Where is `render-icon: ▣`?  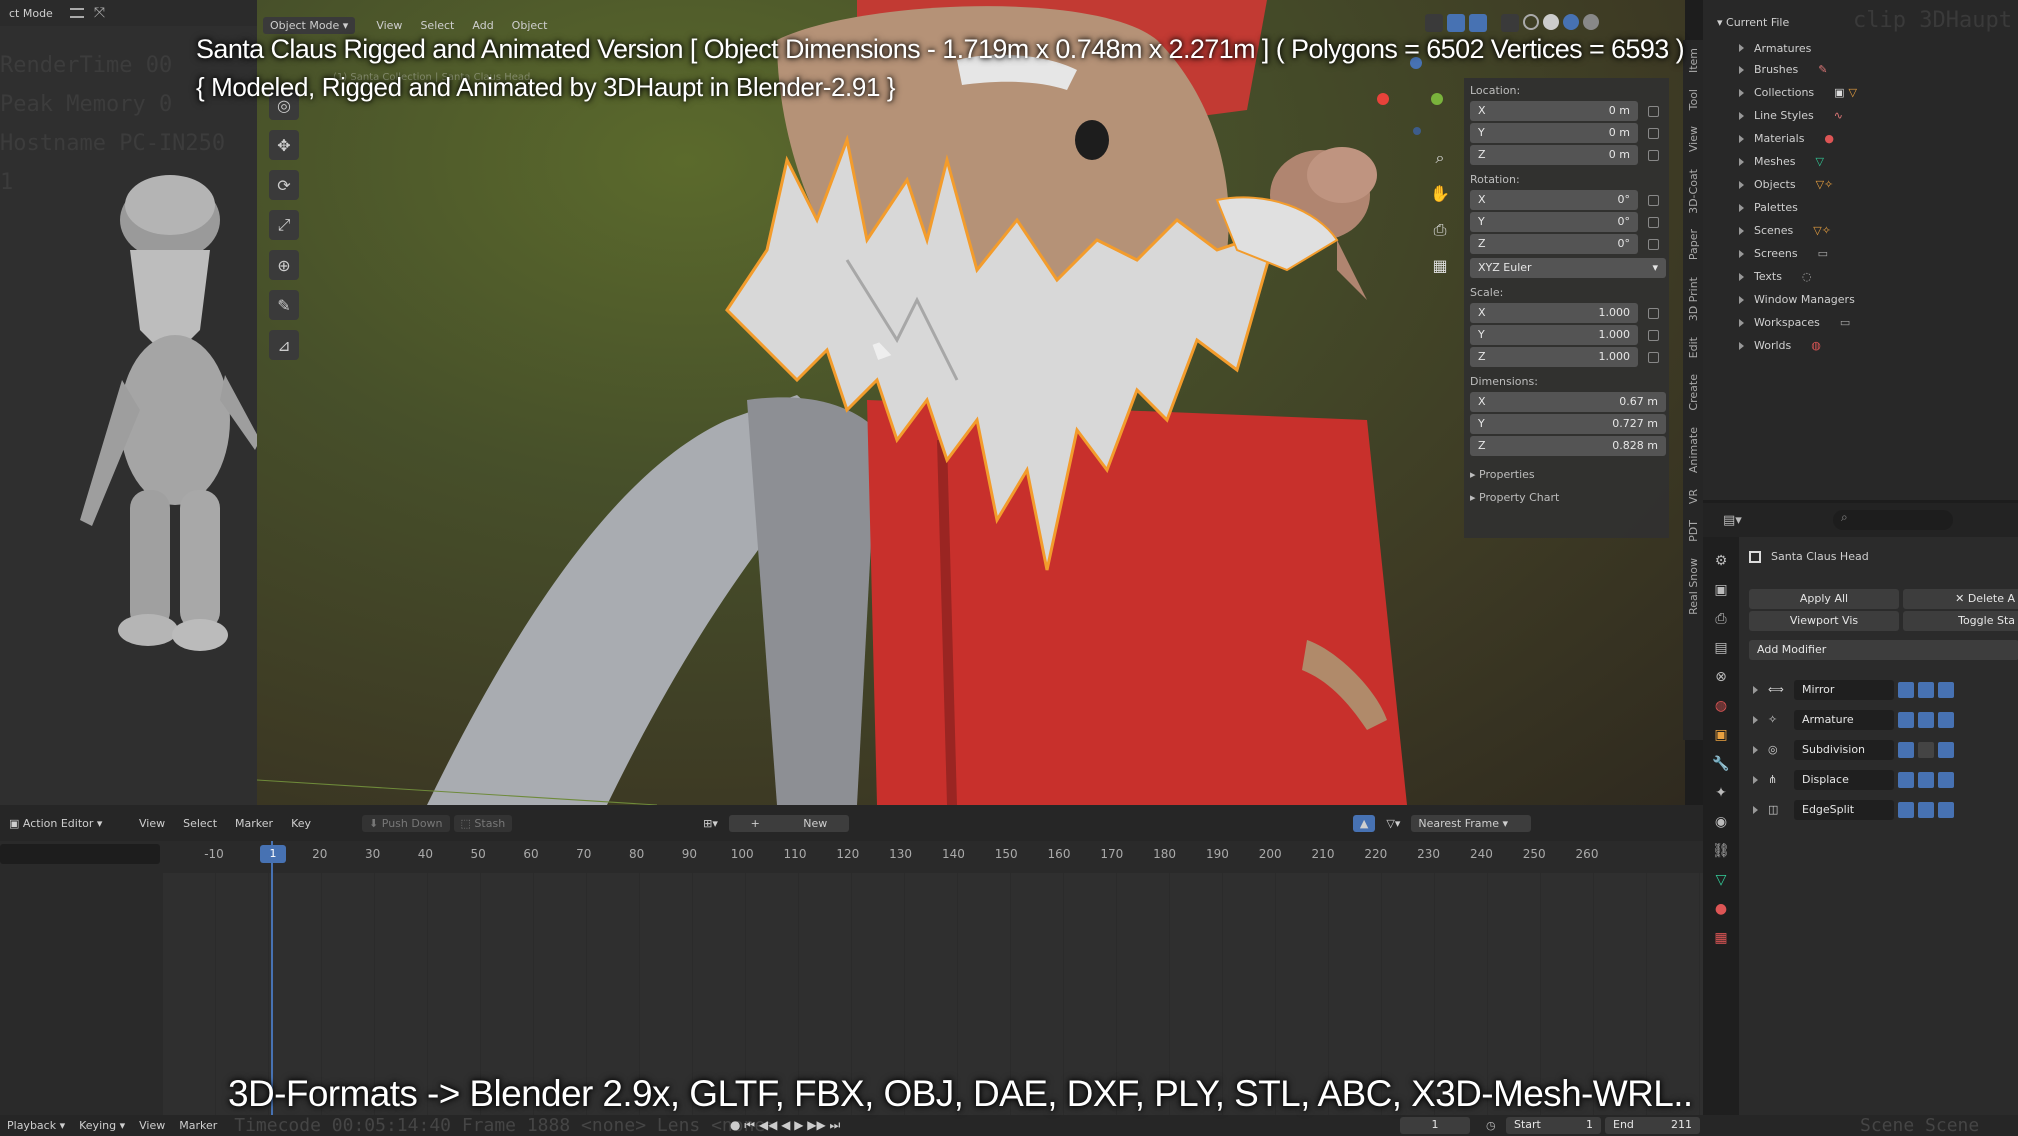
render-icon: ▣ is located at coordinates (1720, 590).